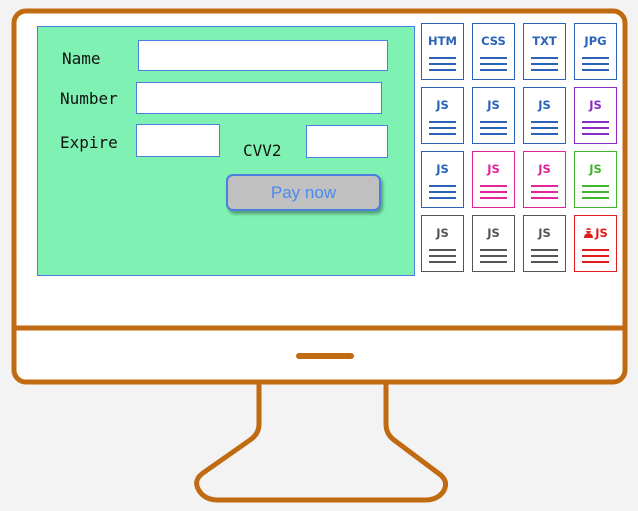 The height and width of the screenshot is (511, 638). Describe the element at coordinates (262, 150) in the screenshot. I see `cvv-label: CVV2` at that location.